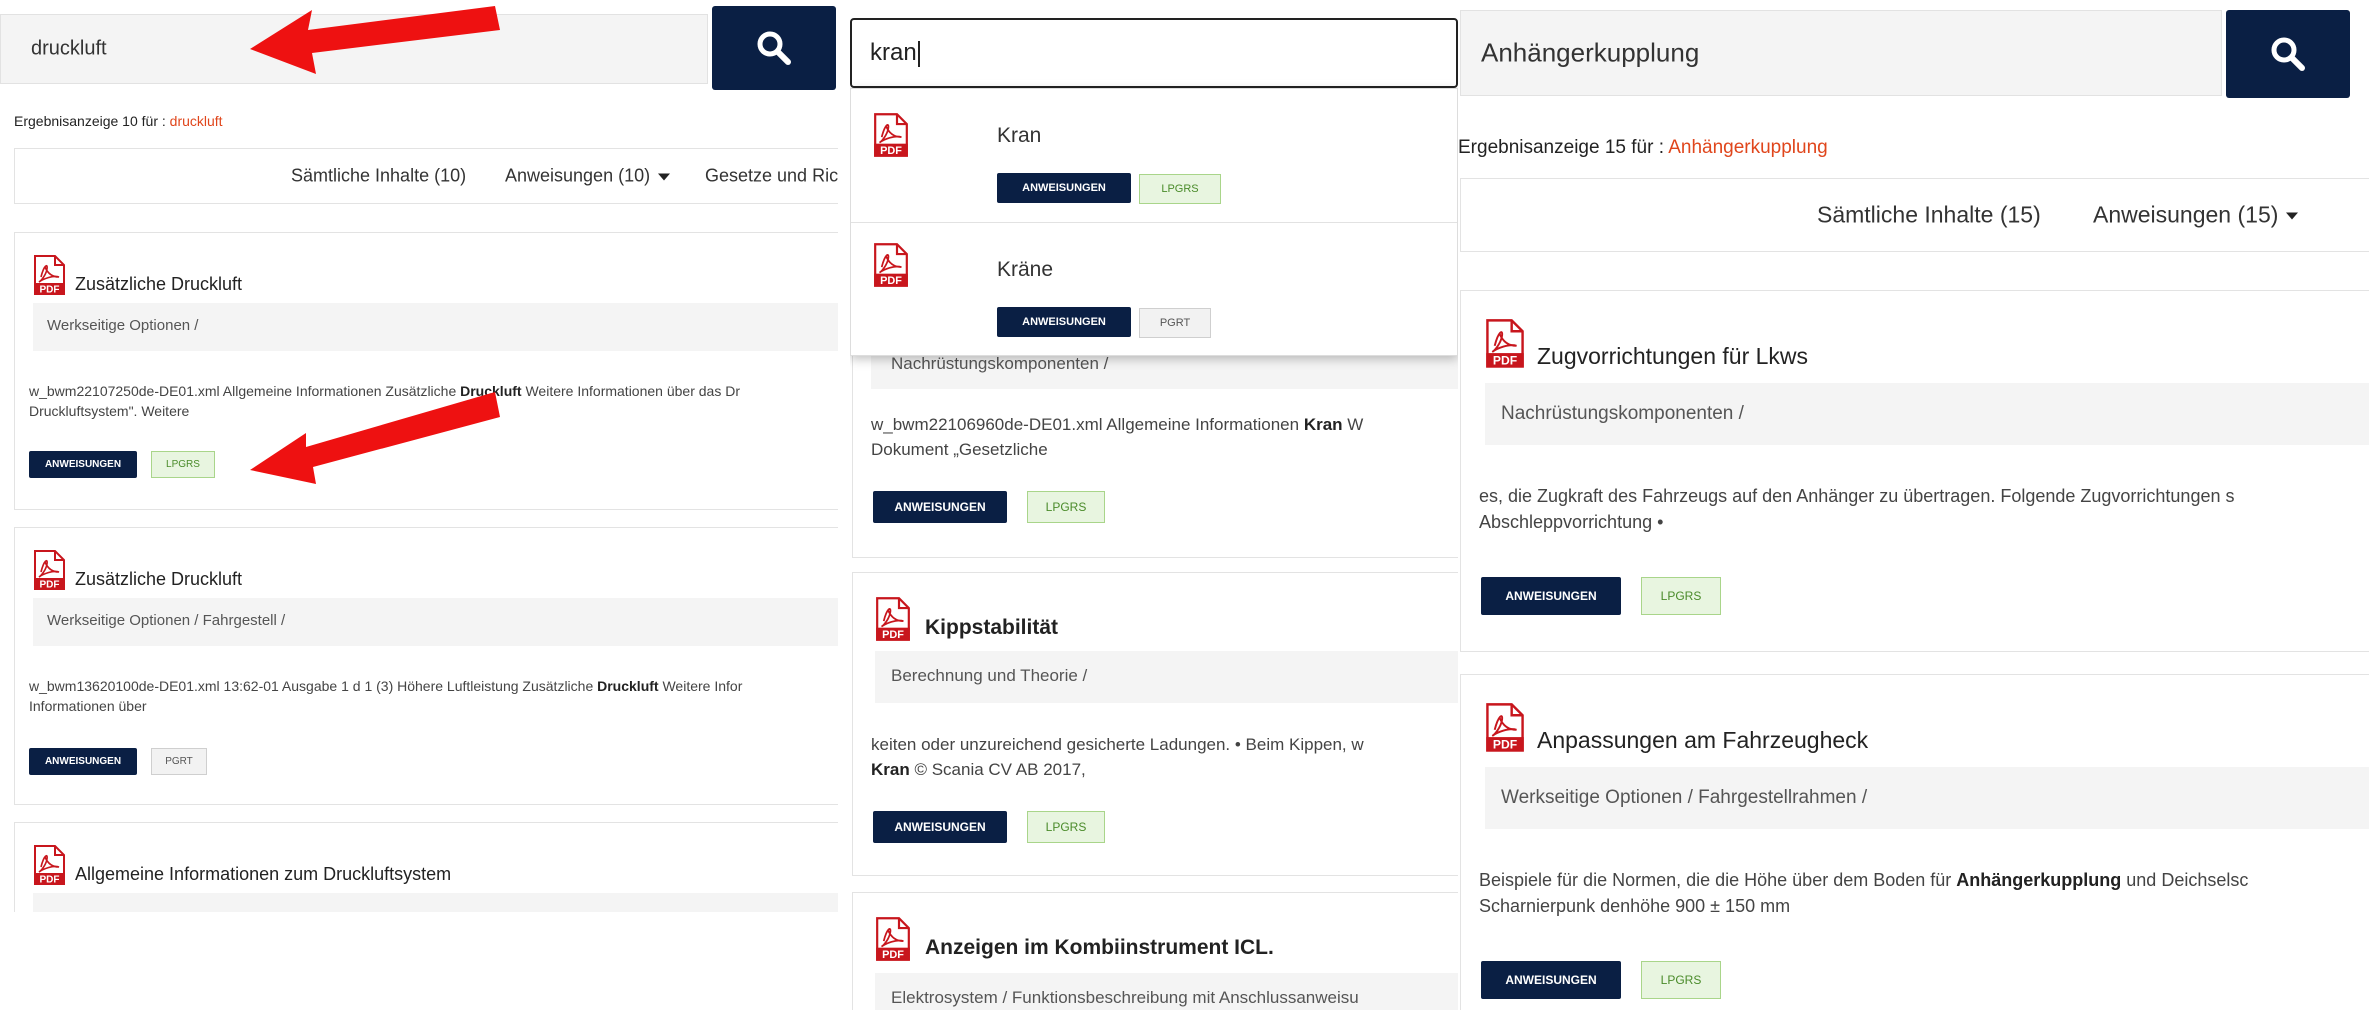  I want to click on filter-gesetze: Gesetze und Ric, so click(771, 176).